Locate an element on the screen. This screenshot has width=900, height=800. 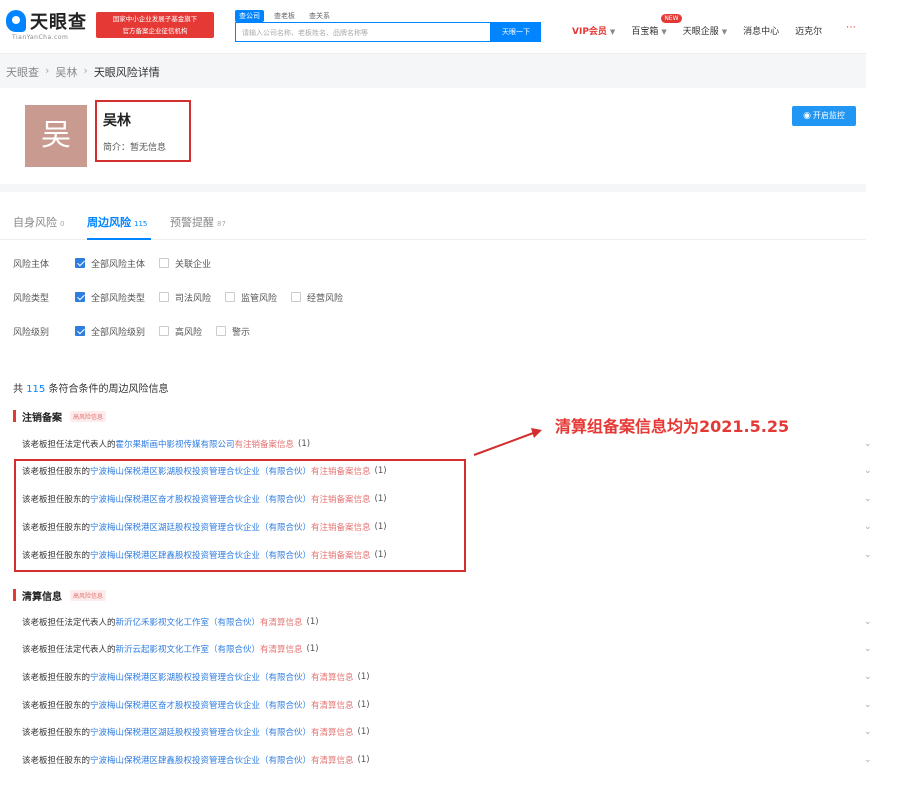
row-prefix: 该老板担任股东的 is located at coordinates (56, 678).